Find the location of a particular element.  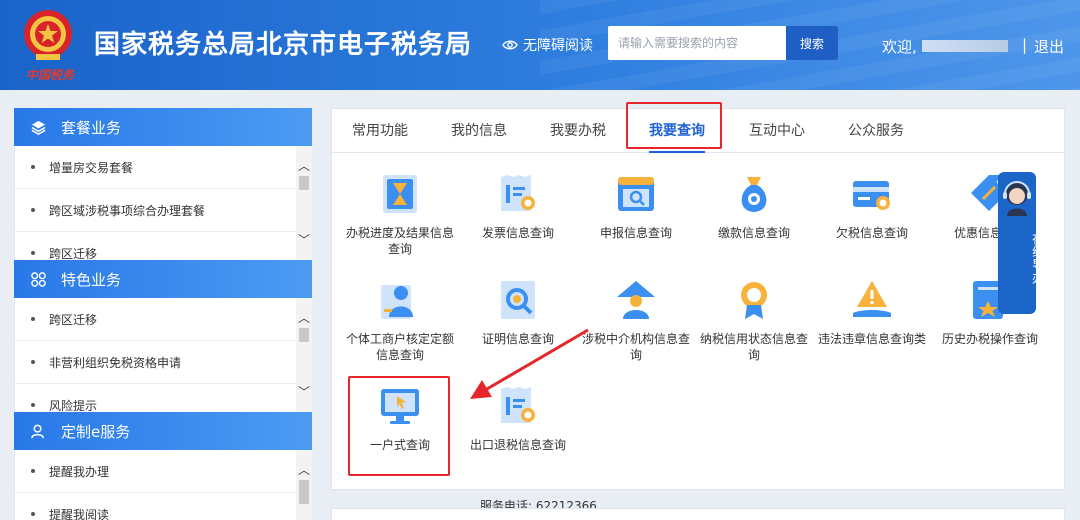

search-box: 搜索 is located at coordinates (723, 43).